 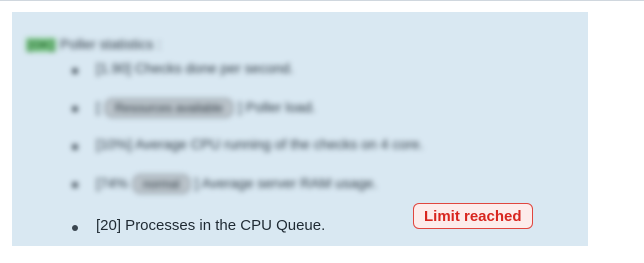 I want to click on stat-ram-usage: [74% normal] Average server RAM usage., so click(x=292, y=184).